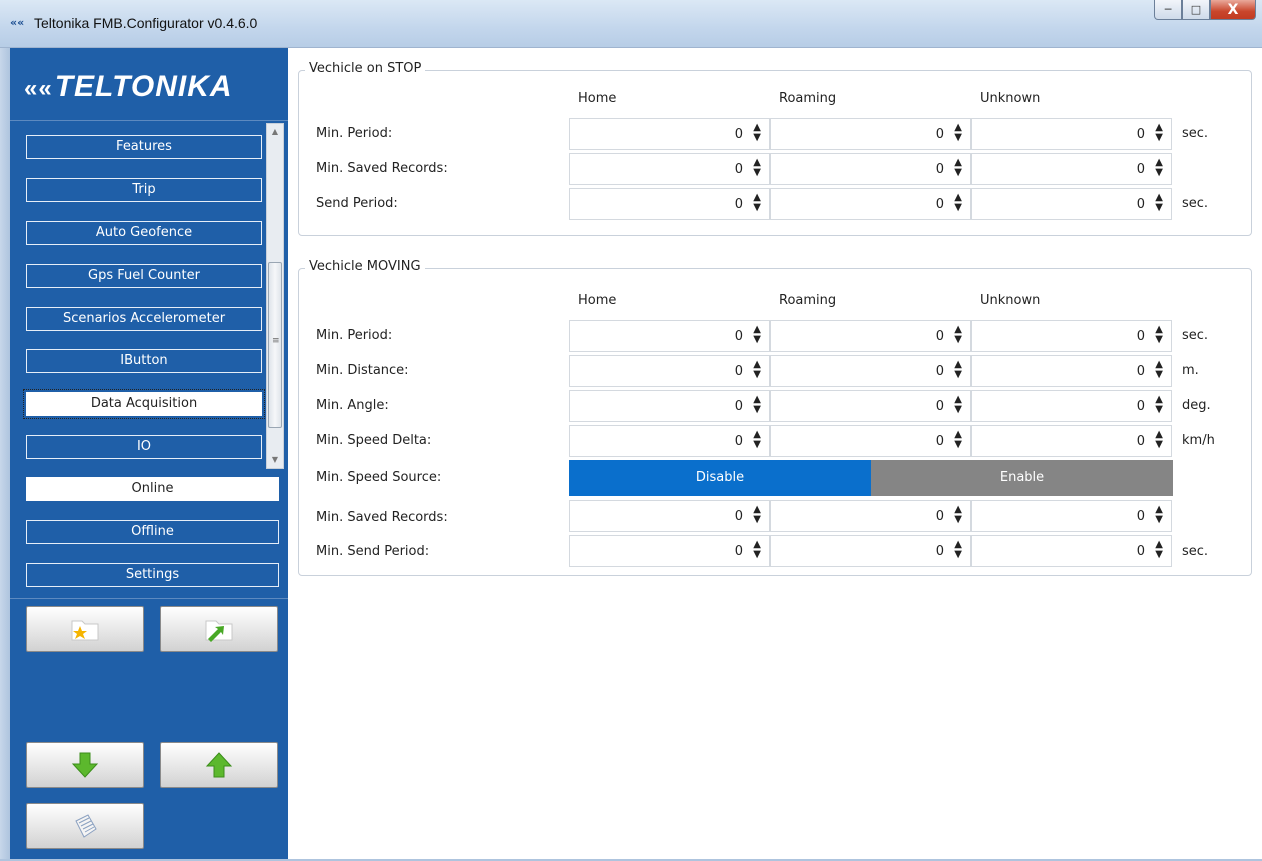  Describe the element at coordinates (275, 132) in the screenshot. I see `scroll-up-icon: ▲` at that location.